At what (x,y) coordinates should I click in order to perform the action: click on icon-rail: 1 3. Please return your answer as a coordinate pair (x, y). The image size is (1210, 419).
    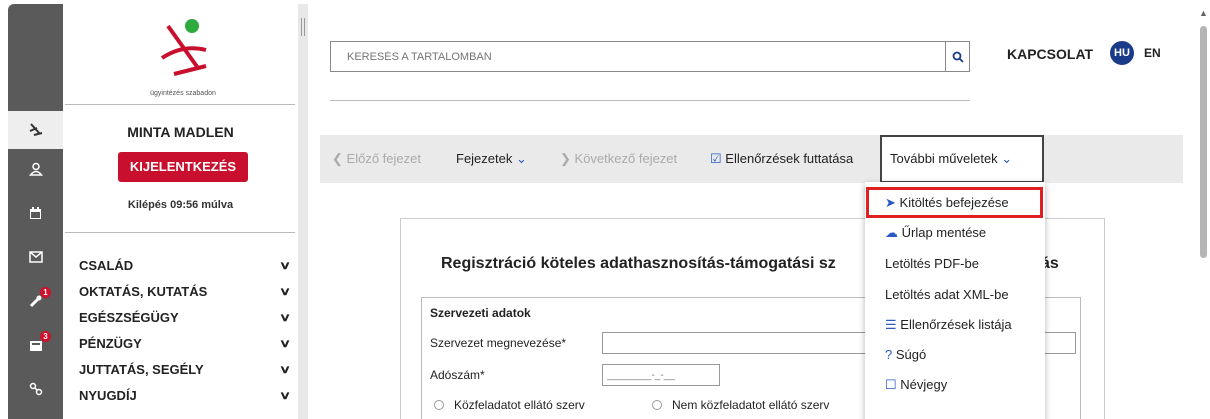
    Looking at the image, I should click on (35, 211).